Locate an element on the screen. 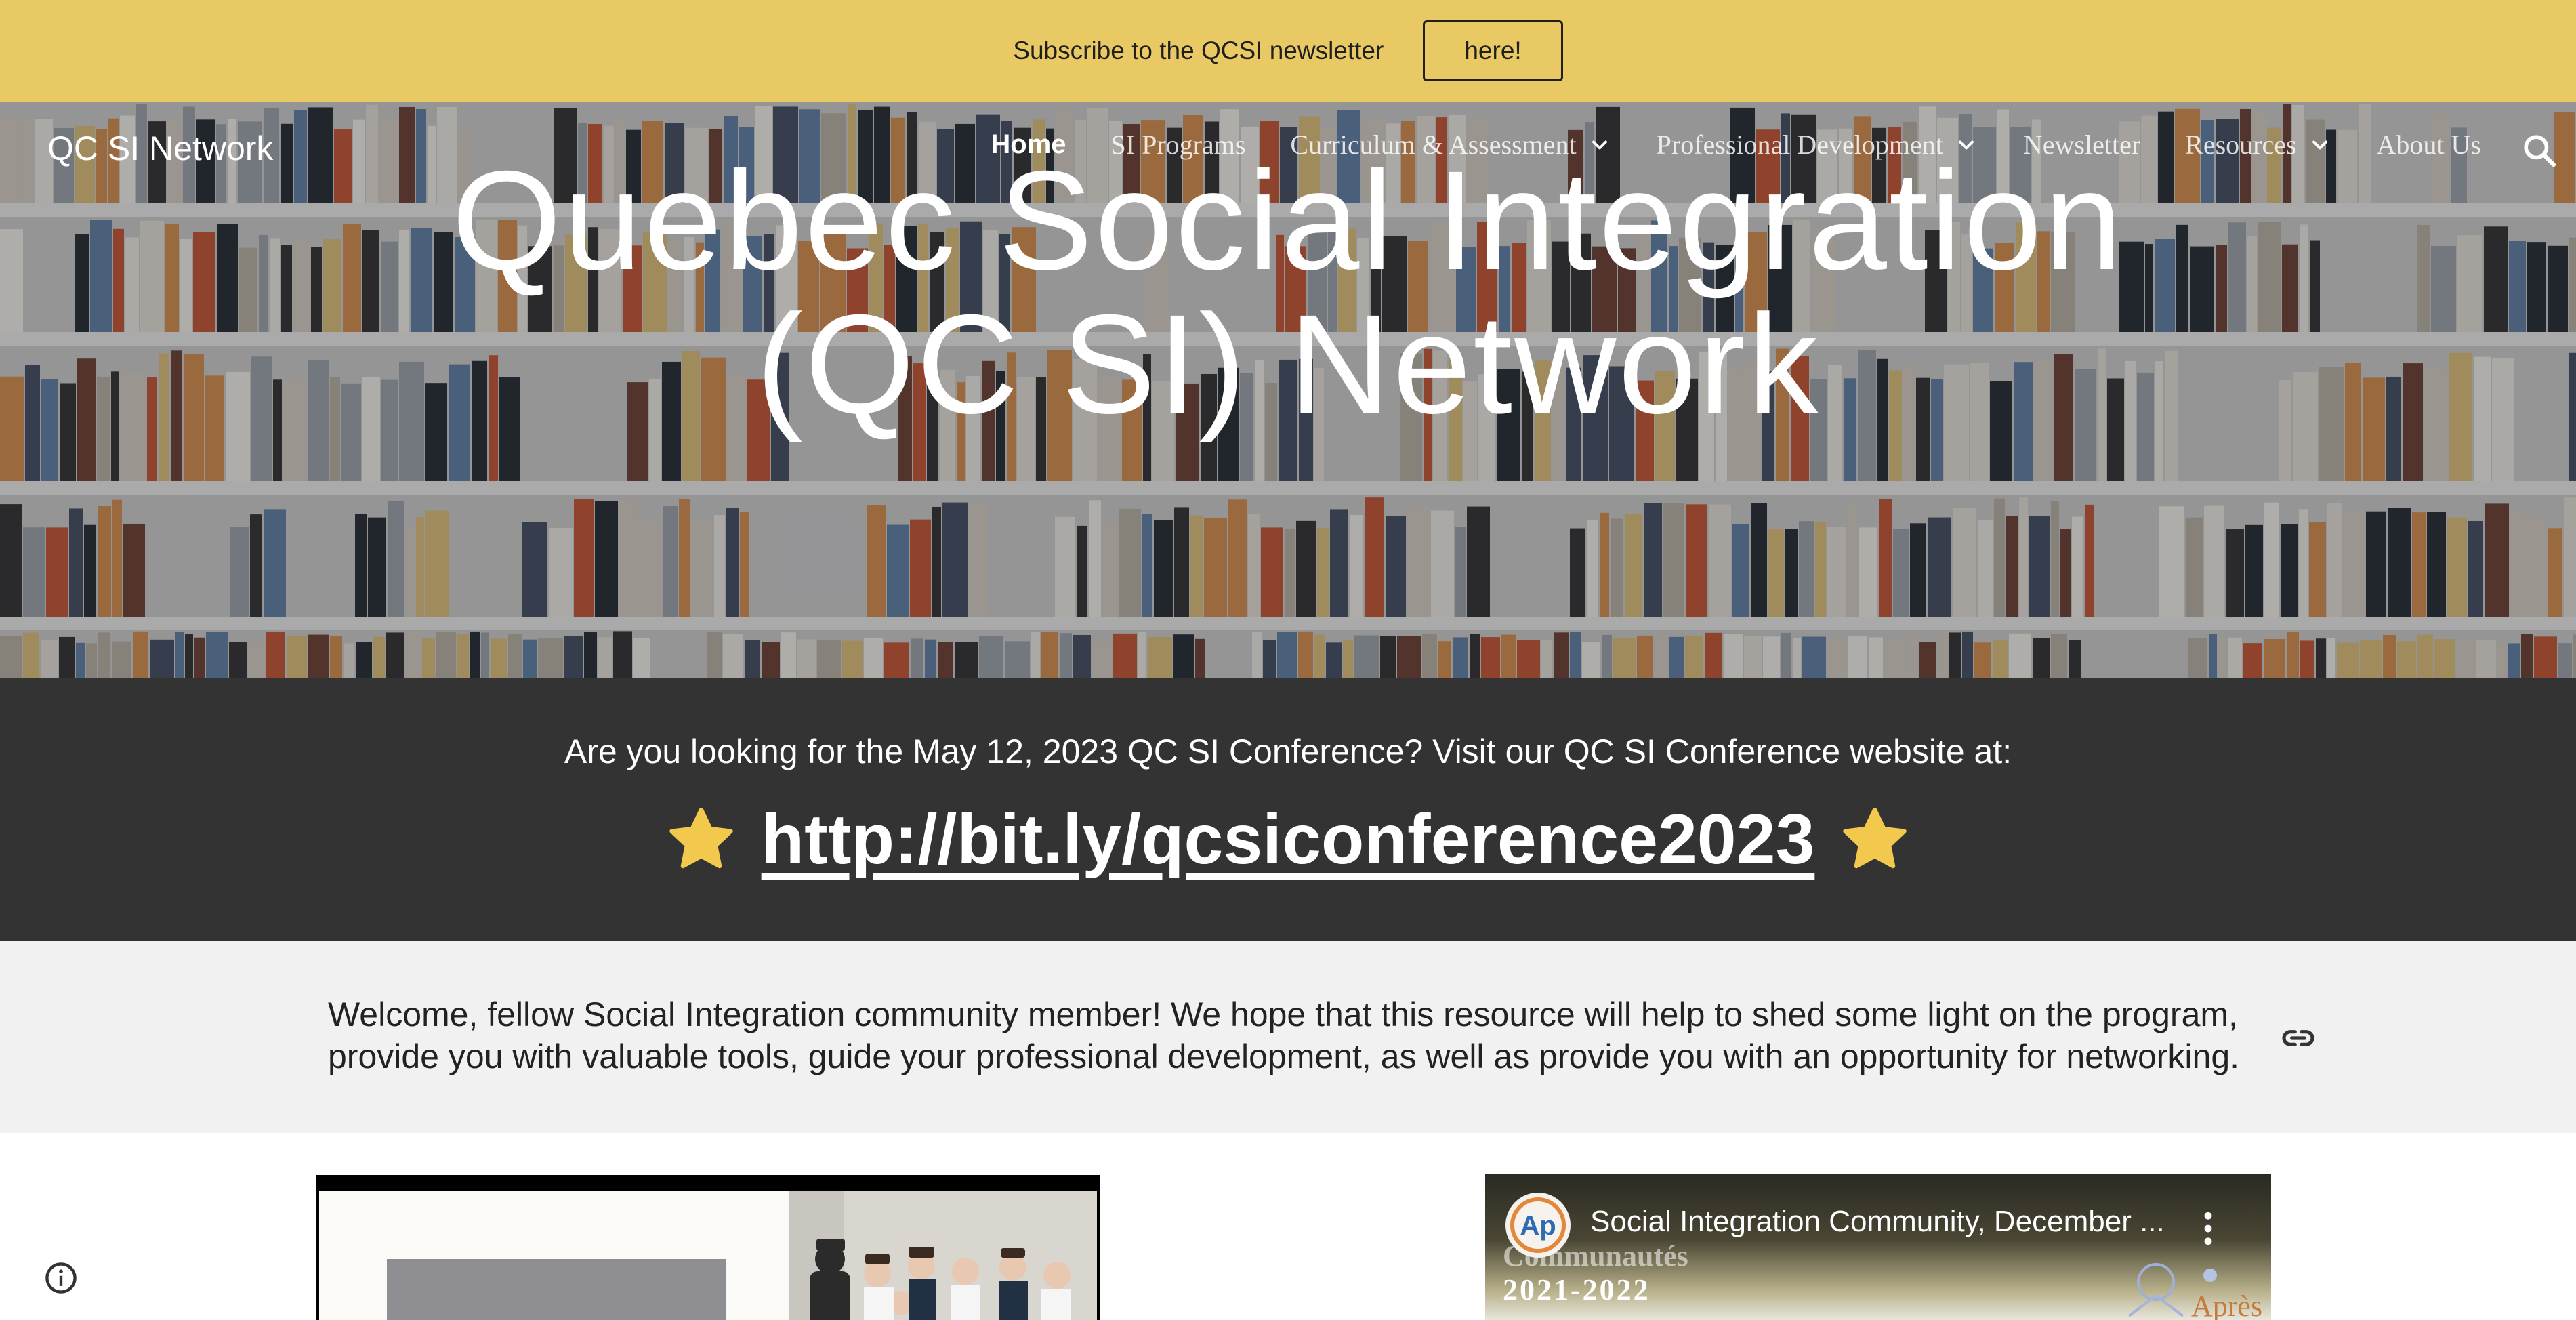 This screenshot has width=2576, height=1320. nav-newsletter-label: Newsletter is located at coordinates (2081, 144).